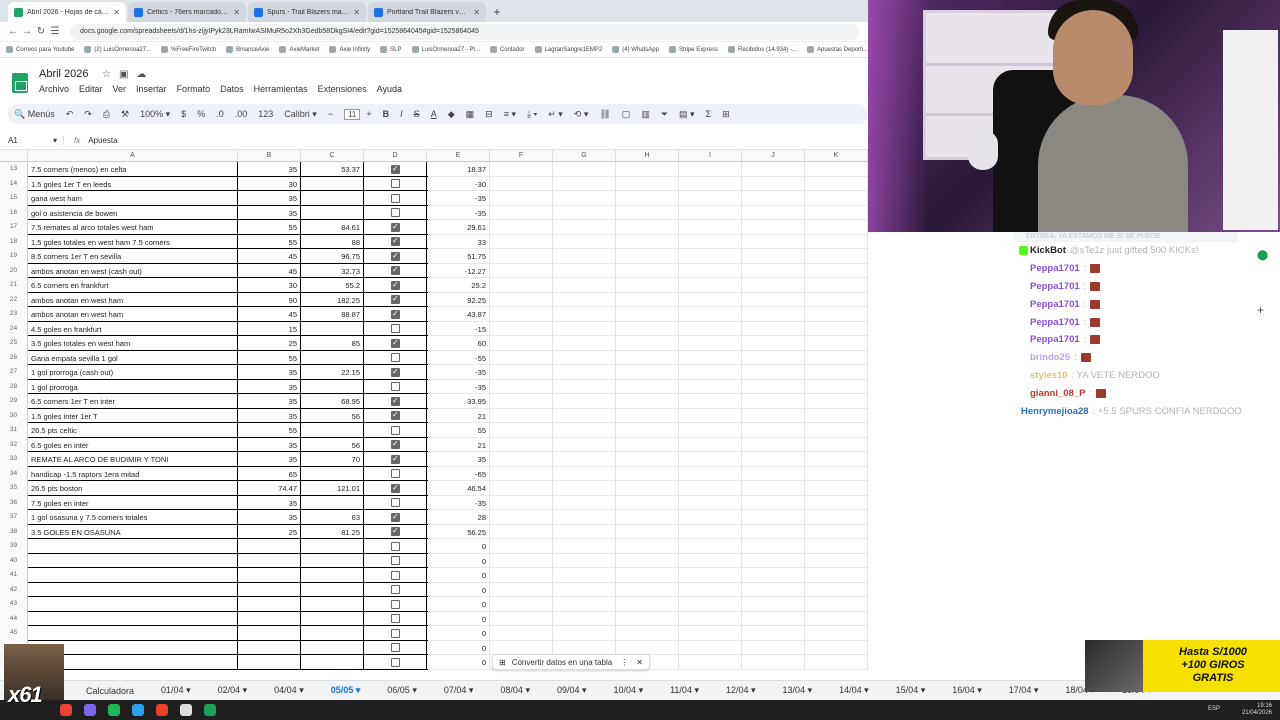 This screenshot has width=1280, height=720. I want to click on cell-profit: 28, so click(458, 517).